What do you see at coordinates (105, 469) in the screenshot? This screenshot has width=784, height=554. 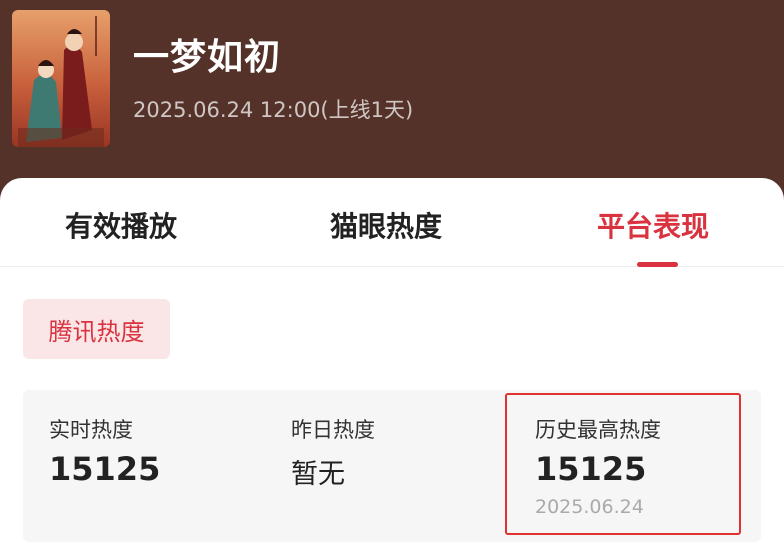 I see `realtime-heat-value: 15125` at bounding box center [105, 469].